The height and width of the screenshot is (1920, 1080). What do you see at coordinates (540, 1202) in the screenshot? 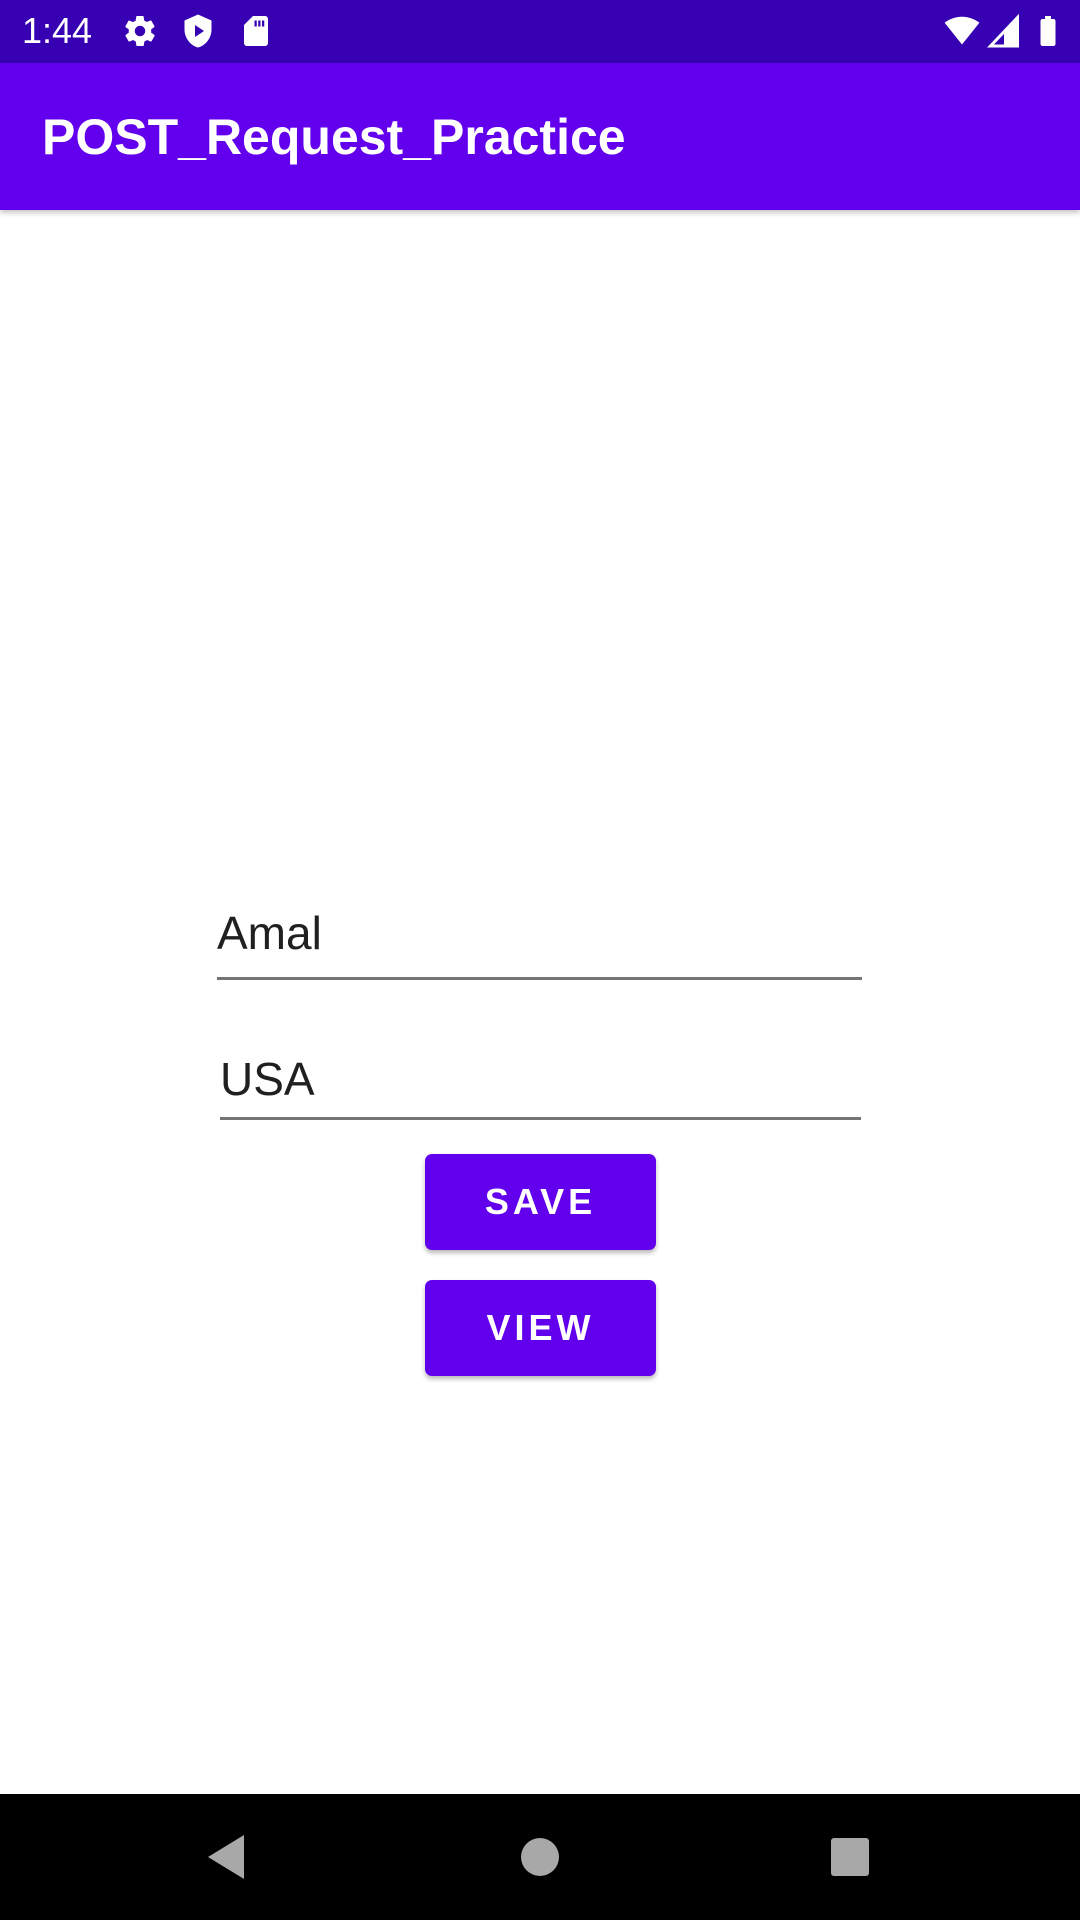
I see `save-button: SAVE` at bounding box center [540, 1202].